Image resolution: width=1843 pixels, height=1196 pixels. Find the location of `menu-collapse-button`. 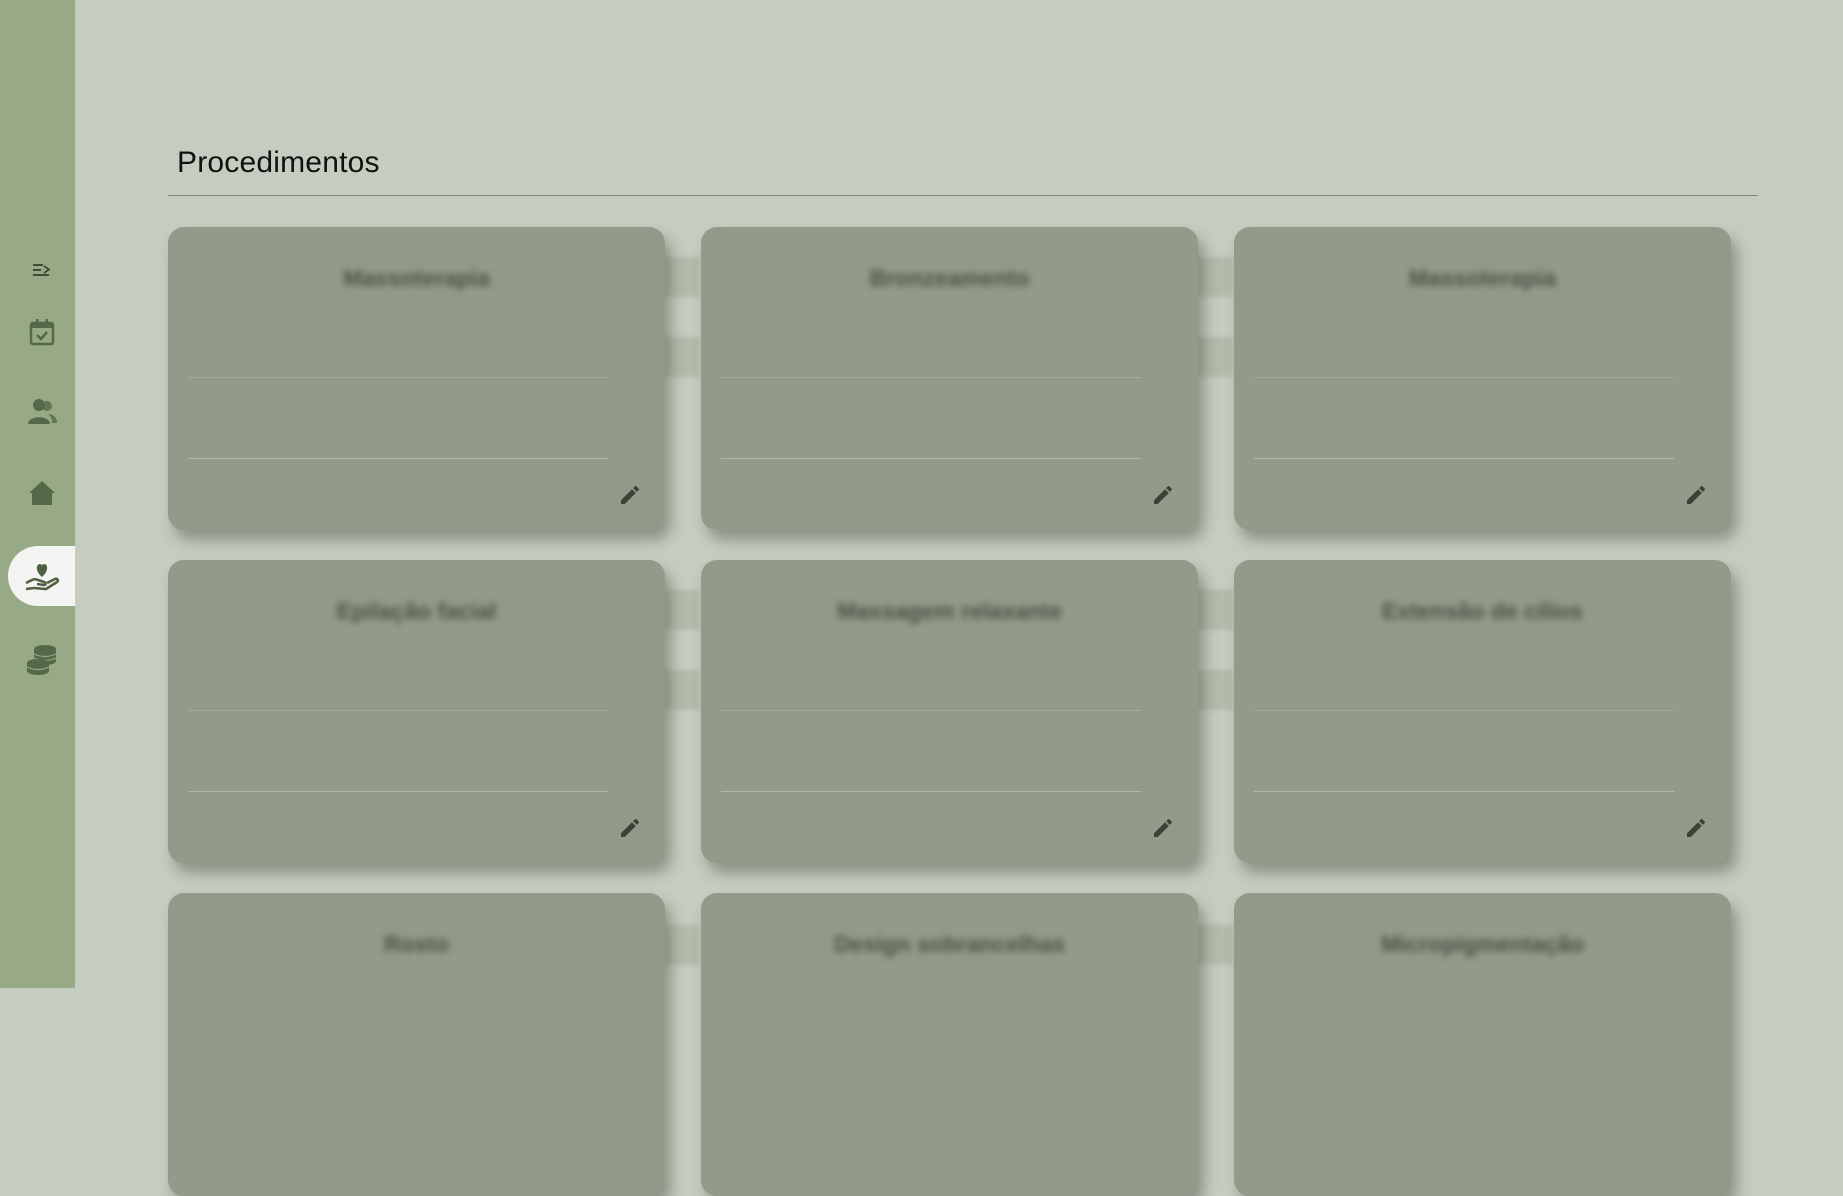

menu-collapse-button is located at coordinates (41, 270).